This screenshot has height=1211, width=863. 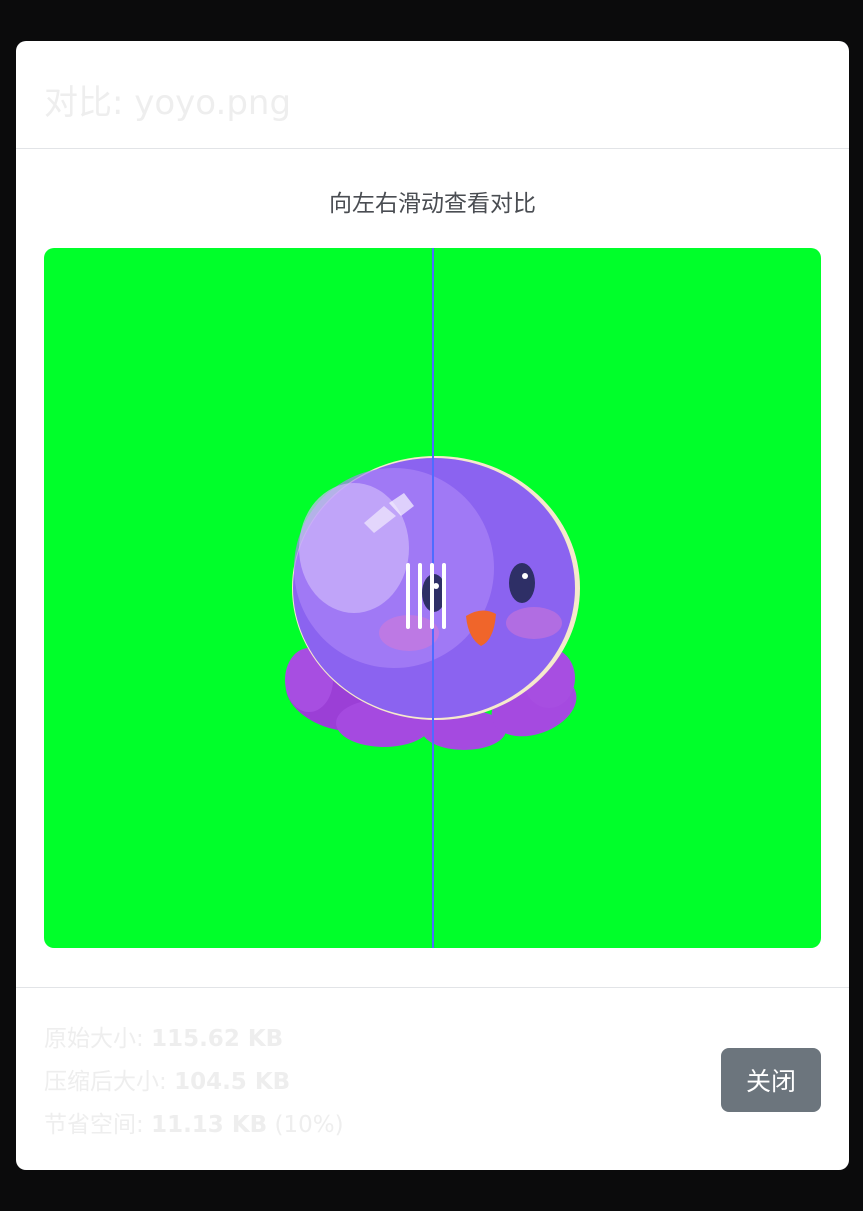 I want to click on saved-space: 节省空间: 11.13 KB (10%), so click(x=194, y=1125).